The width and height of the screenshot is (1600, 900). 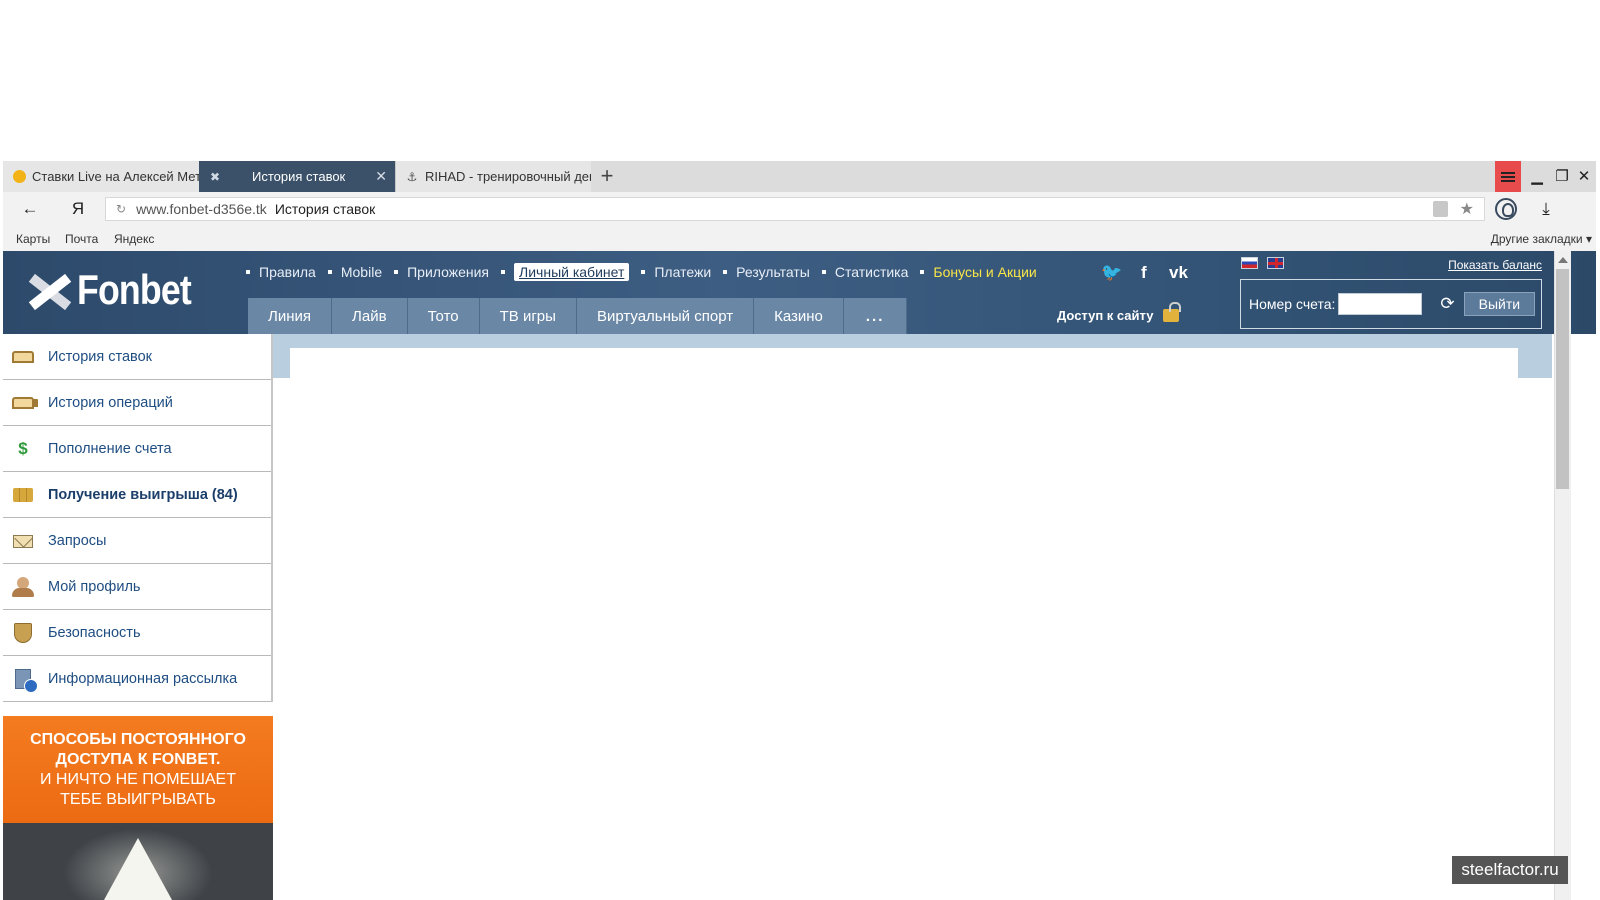 I want to click on show-balance-link: Показать баланс, so click(x=1495, y=265).